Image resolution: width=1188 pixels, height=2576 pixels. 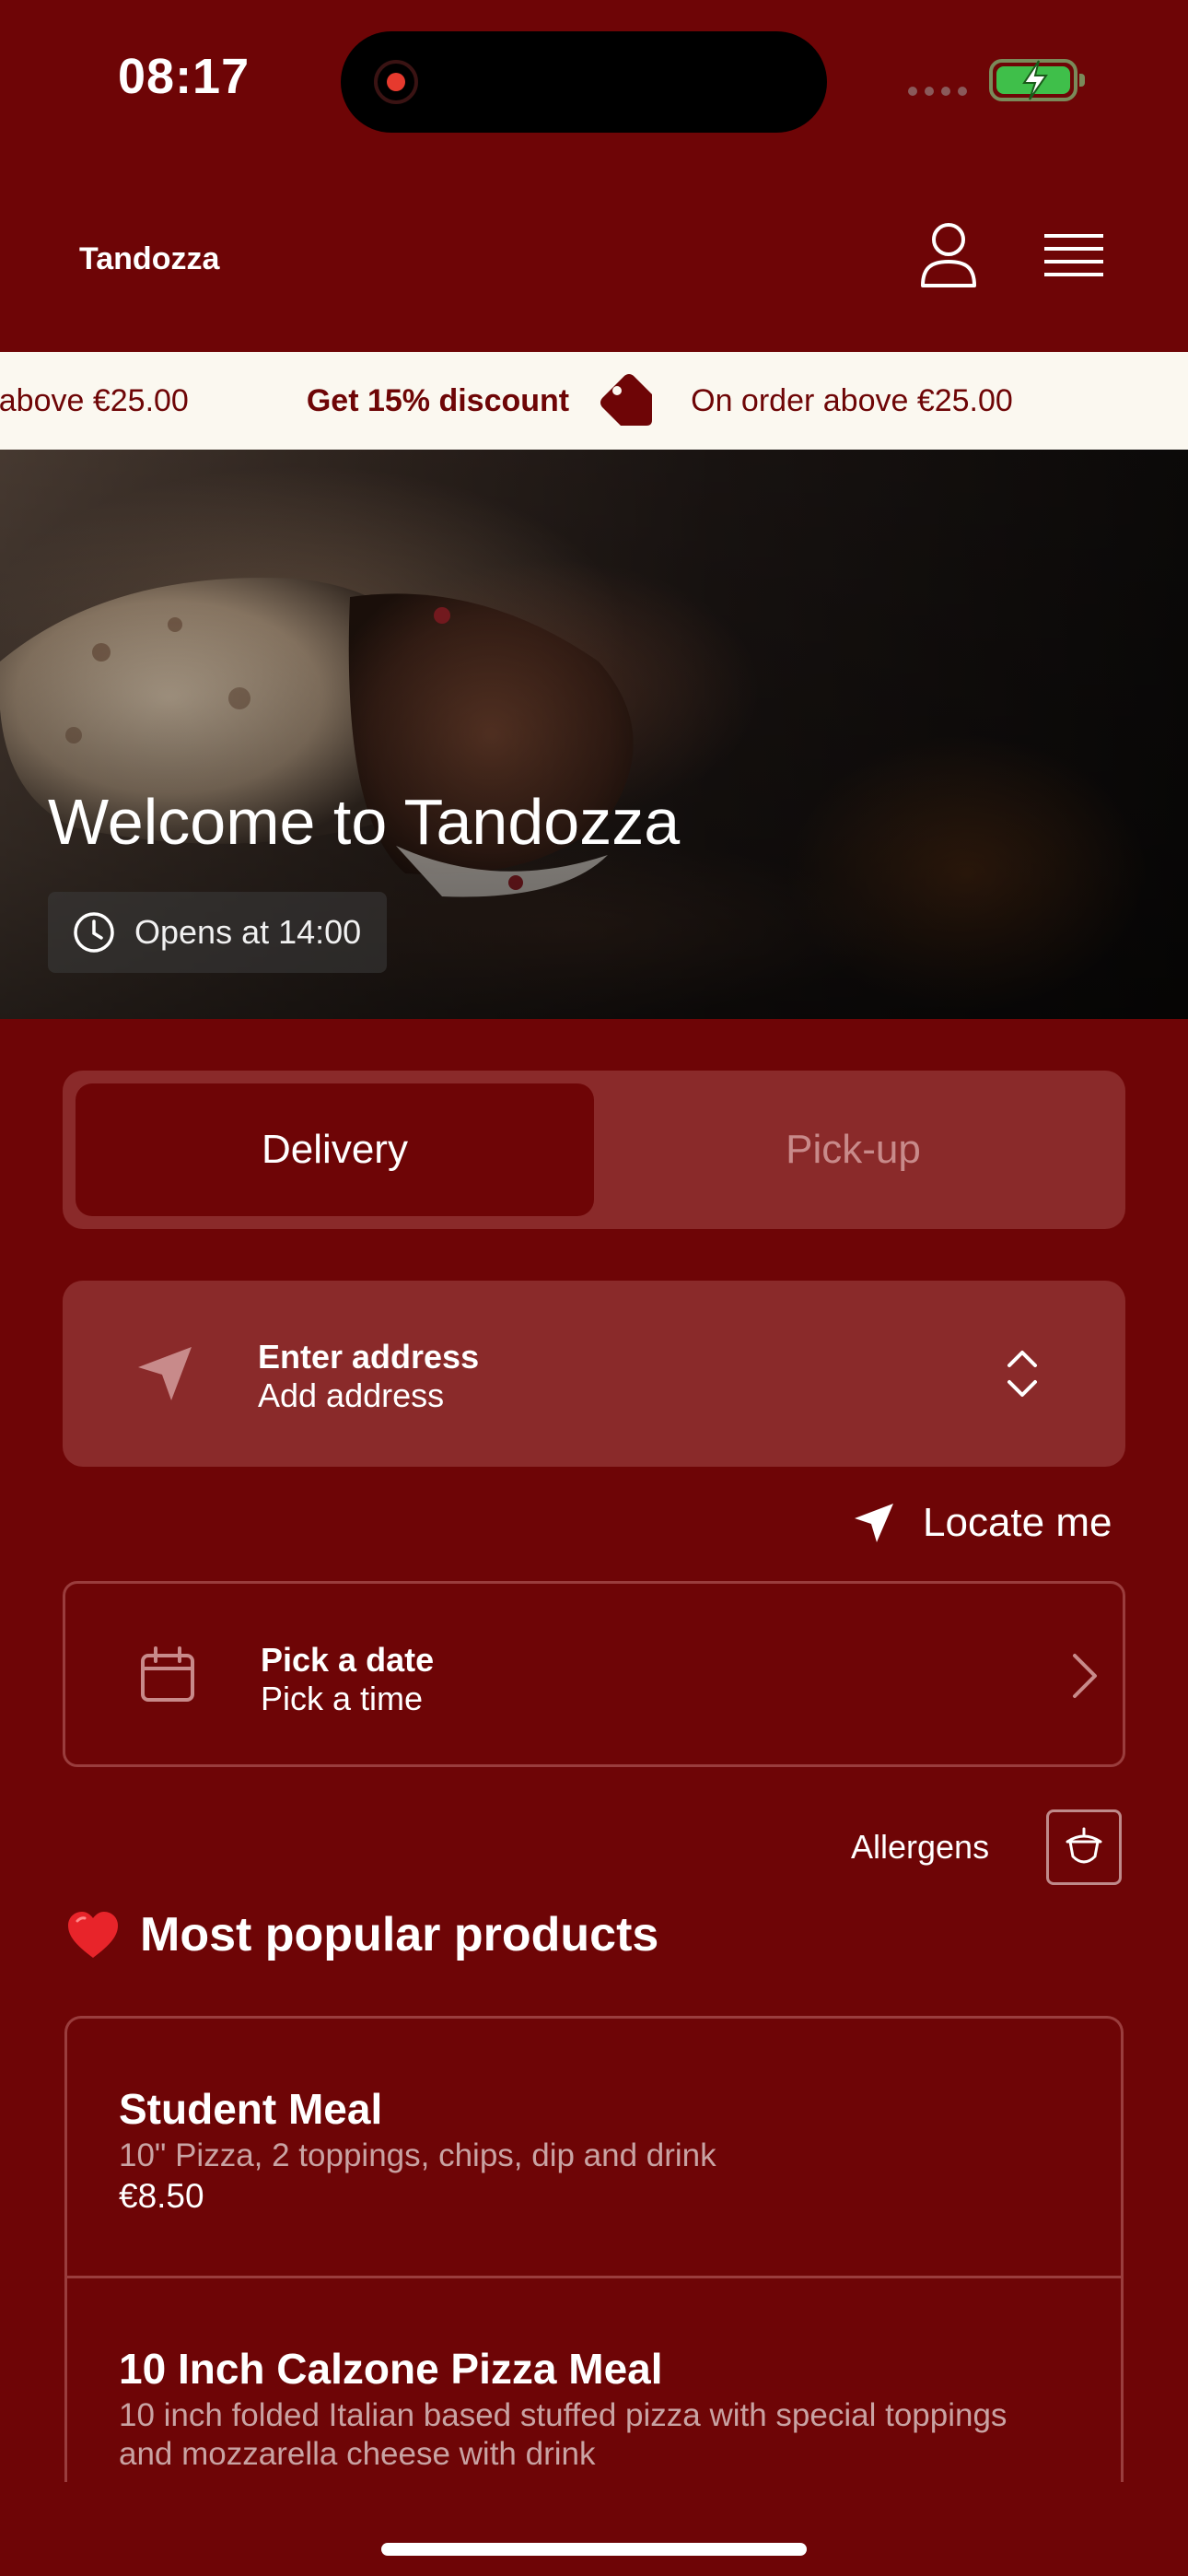 What do you see at coordinates (348, 1660) in the screenshot?
I see `schedule-date-title: Pick a date` at bounding box center [348, 1660].